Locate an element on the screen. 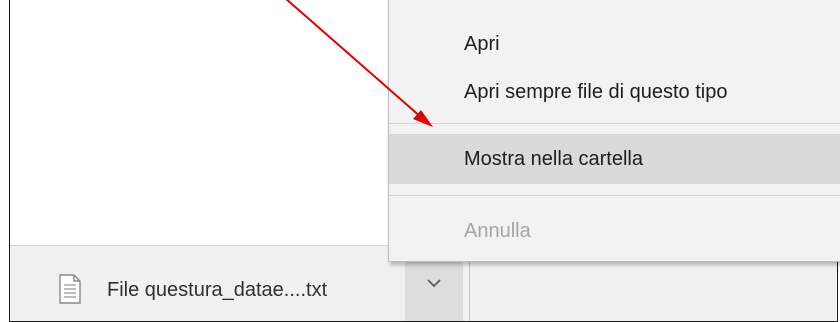  download-file-name: File questura_datae....txt is located at coordinates (217, 290).